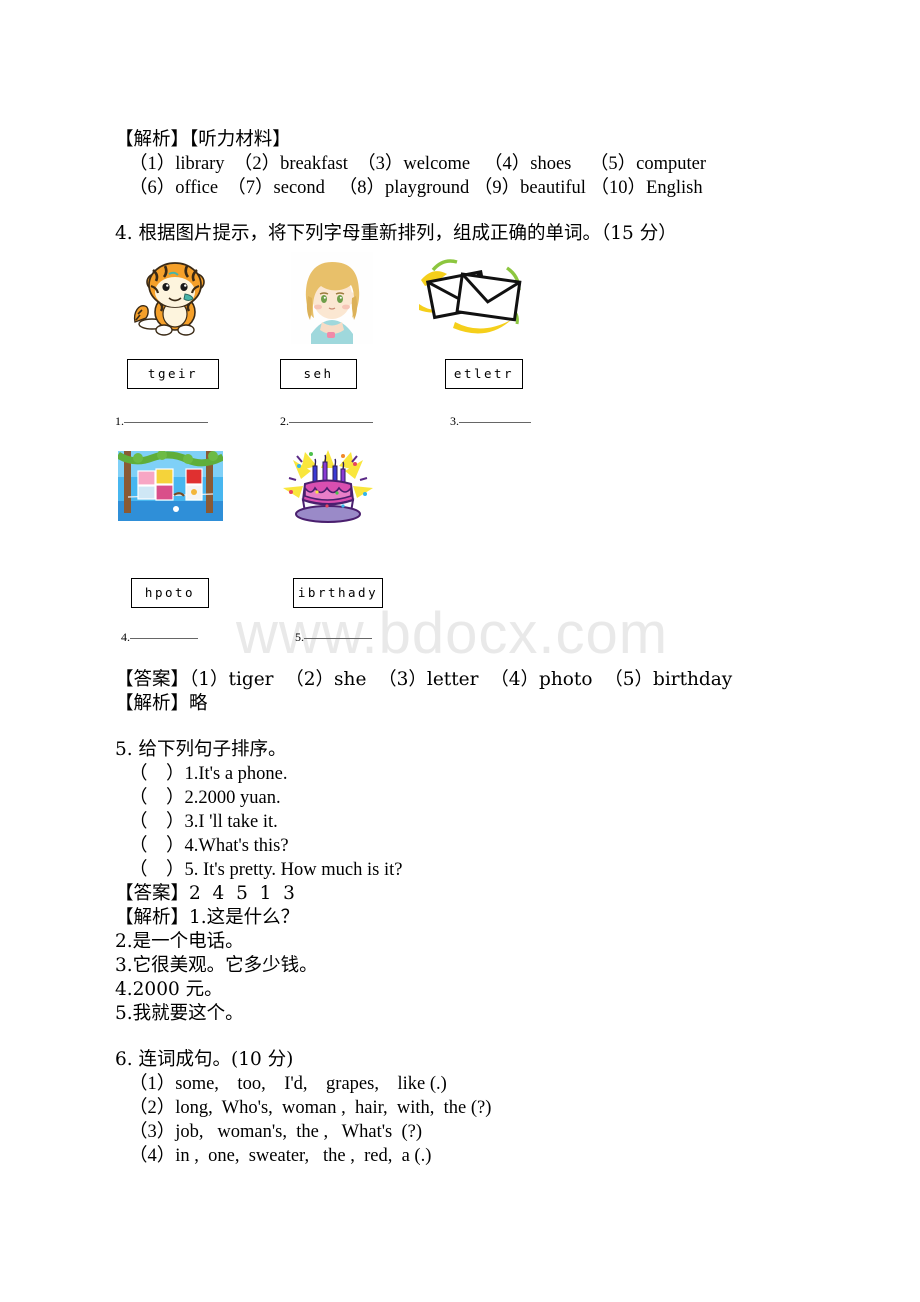  What do you see at coordinates (332, 298) in the screenshot?
I see `girl-image` at bounding box center [332, 298].